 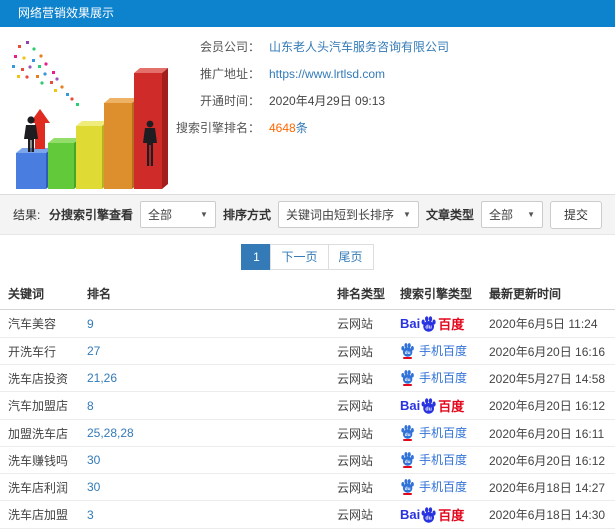 What do you see at coordinates (212, 378) in the screenshot?
I see `rank-cell: 21,26` at bounding box center [212, 378].